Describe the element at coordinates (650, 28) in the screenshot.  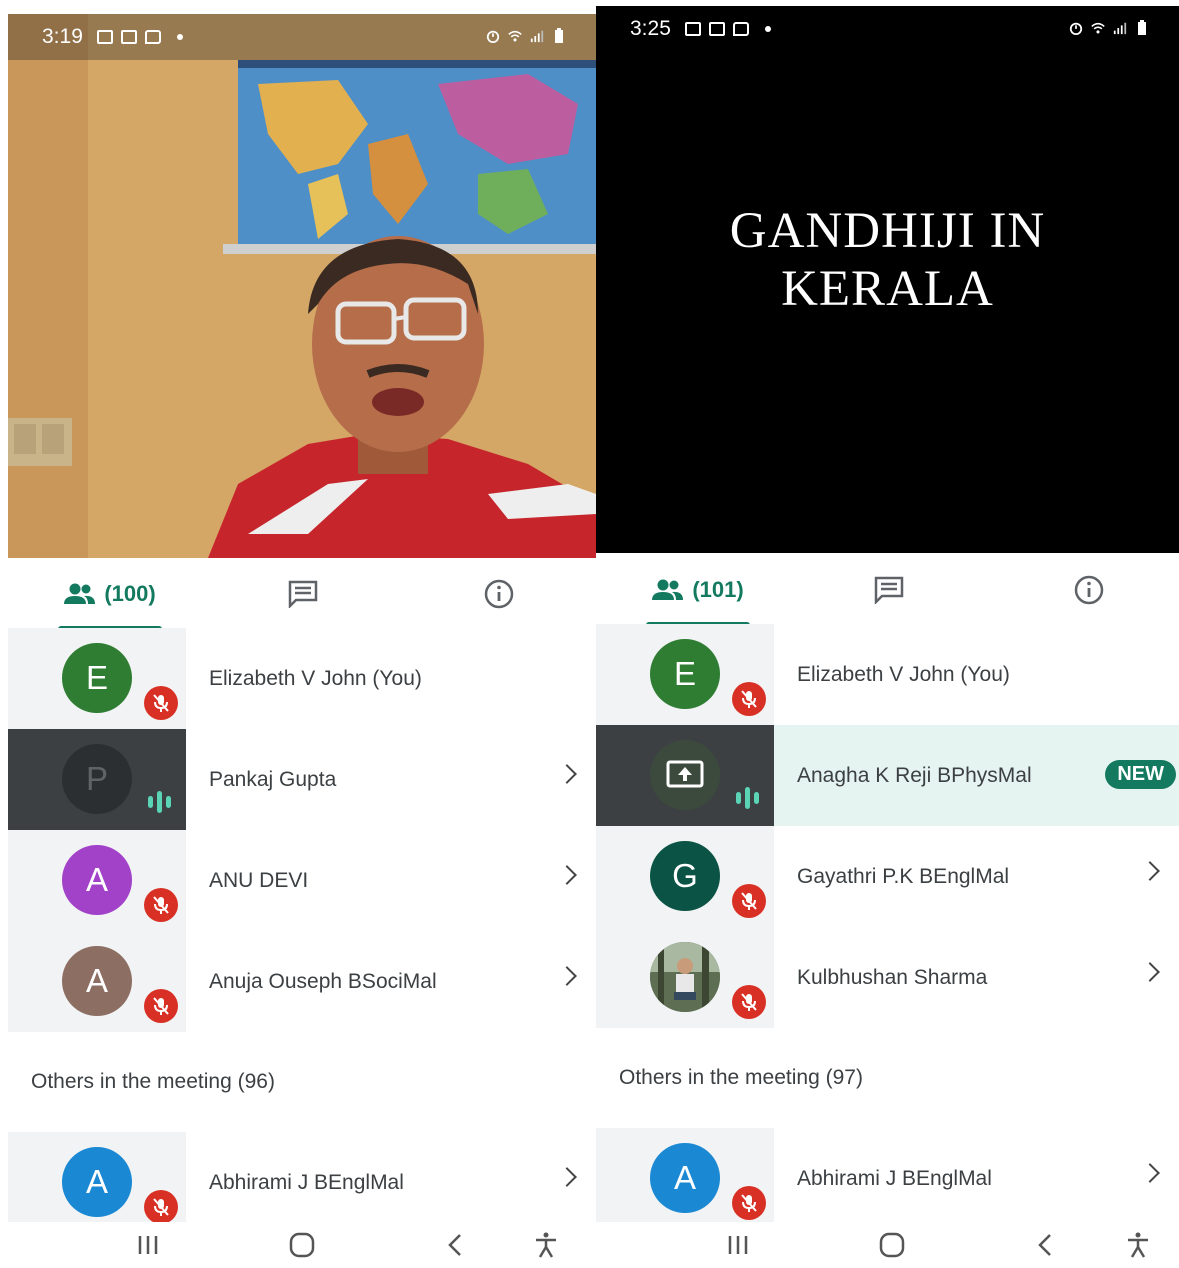
I see `status-time: 3:25` at that location.